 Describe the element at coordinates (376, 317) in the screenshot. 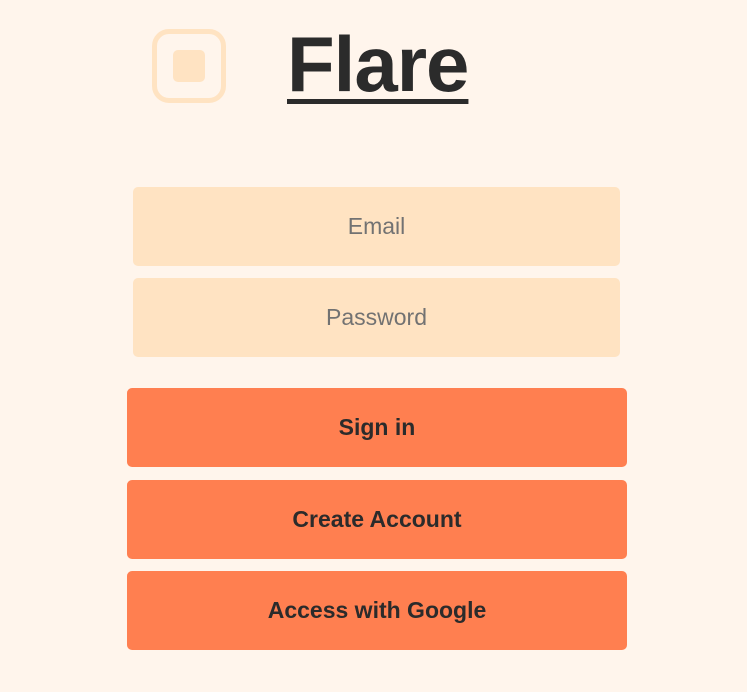

I see `password-field` at that location.